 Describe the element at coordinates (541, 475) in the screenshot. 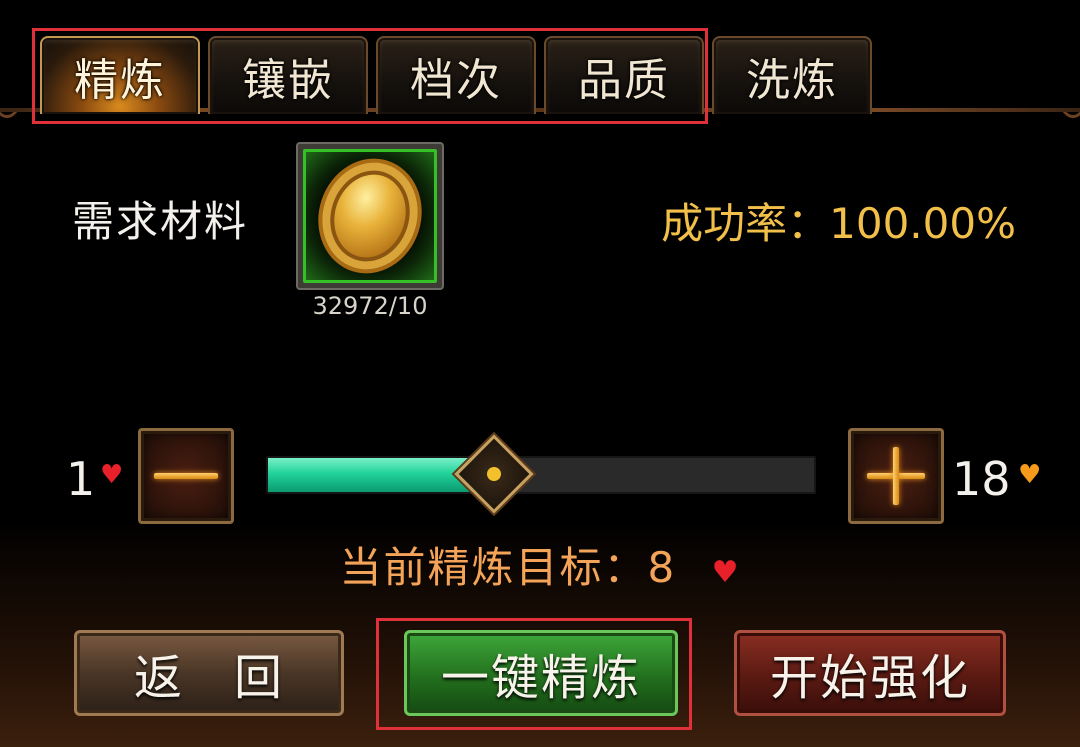

I see `level-slider-track` at that location.